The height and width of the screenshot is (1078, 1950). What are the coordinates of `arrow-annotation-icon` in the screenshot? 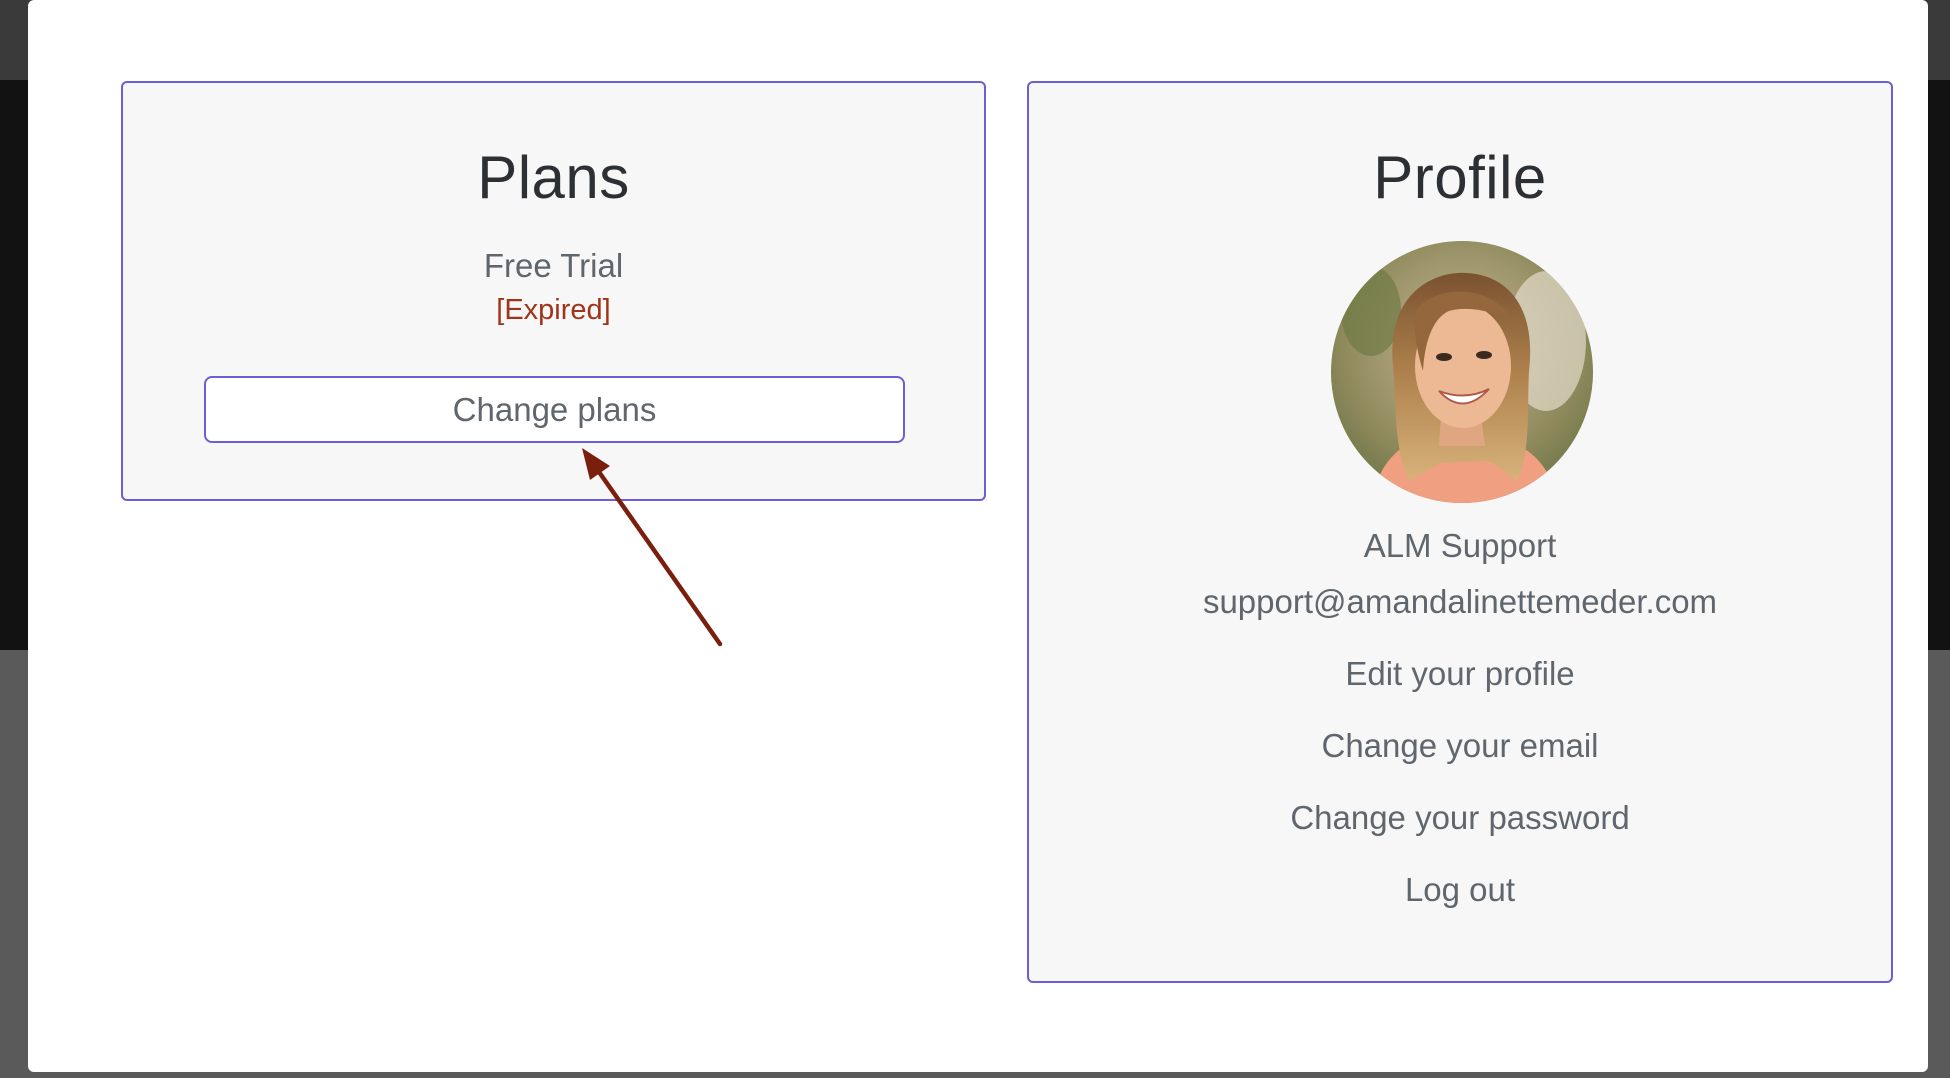 It's located at (652, 547).